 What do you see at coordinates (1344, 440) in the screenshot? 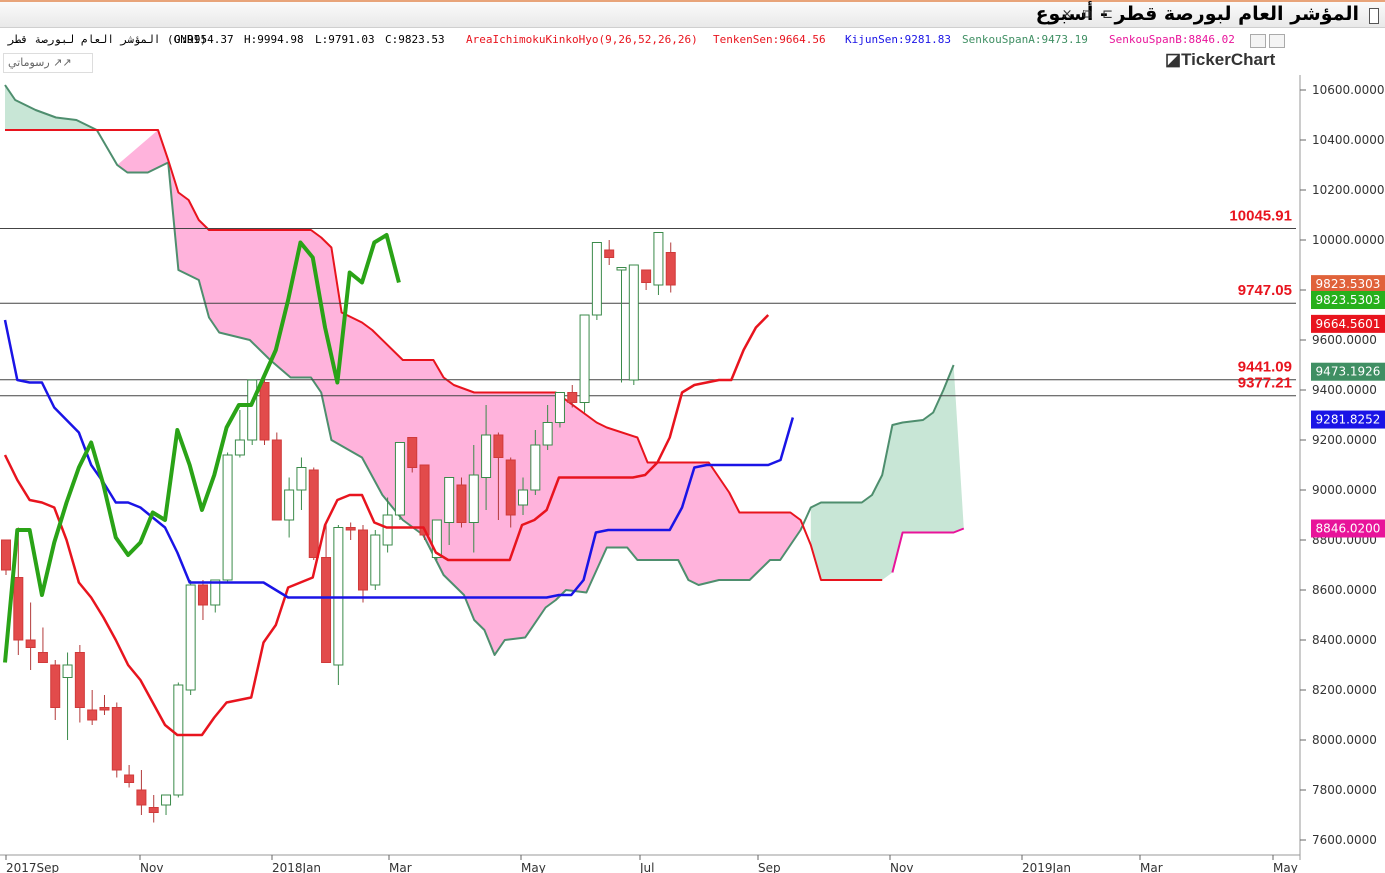
I see `y-tick-label: 9200.0000` at bounding box center [1344, 440].